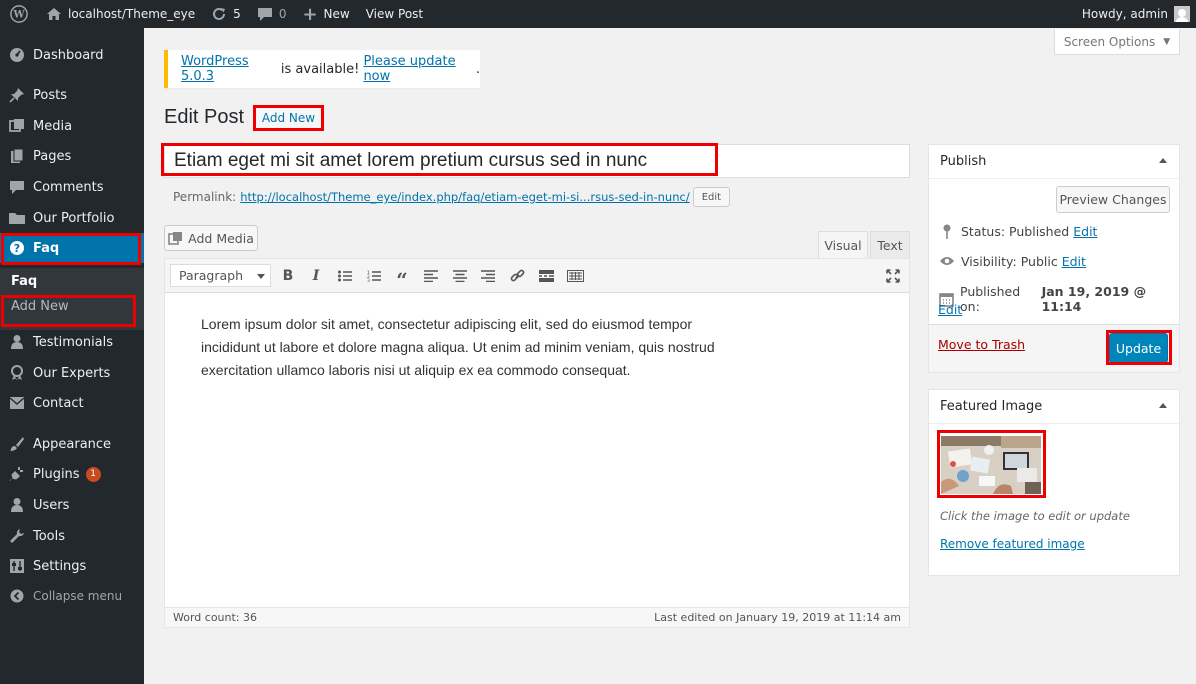 This screenshot has height=684, width=1196. What do you see at coordinates (950, 309) in the screenshot?
I see `edit-date-link: Edit` at bounding box center [950, 309].